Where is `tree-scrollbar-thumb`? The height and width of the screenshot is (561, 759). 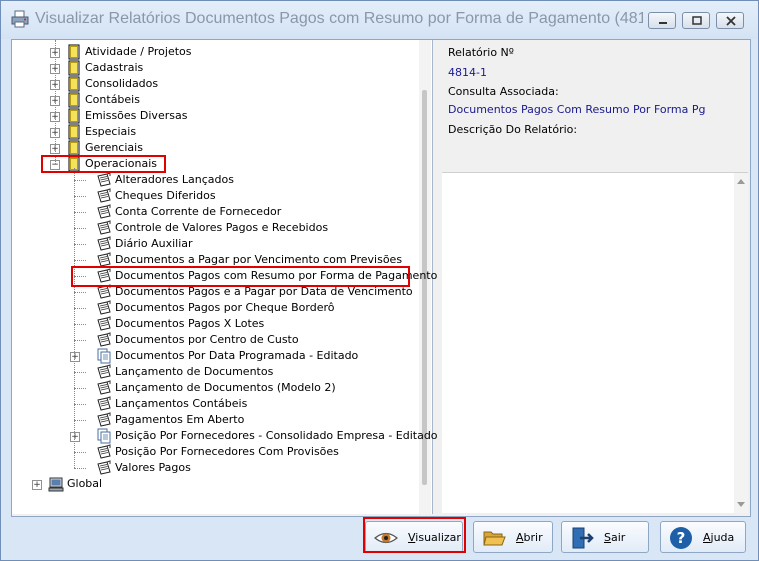 tree-scrollbar-thumb is located at coordinates (424, 287).